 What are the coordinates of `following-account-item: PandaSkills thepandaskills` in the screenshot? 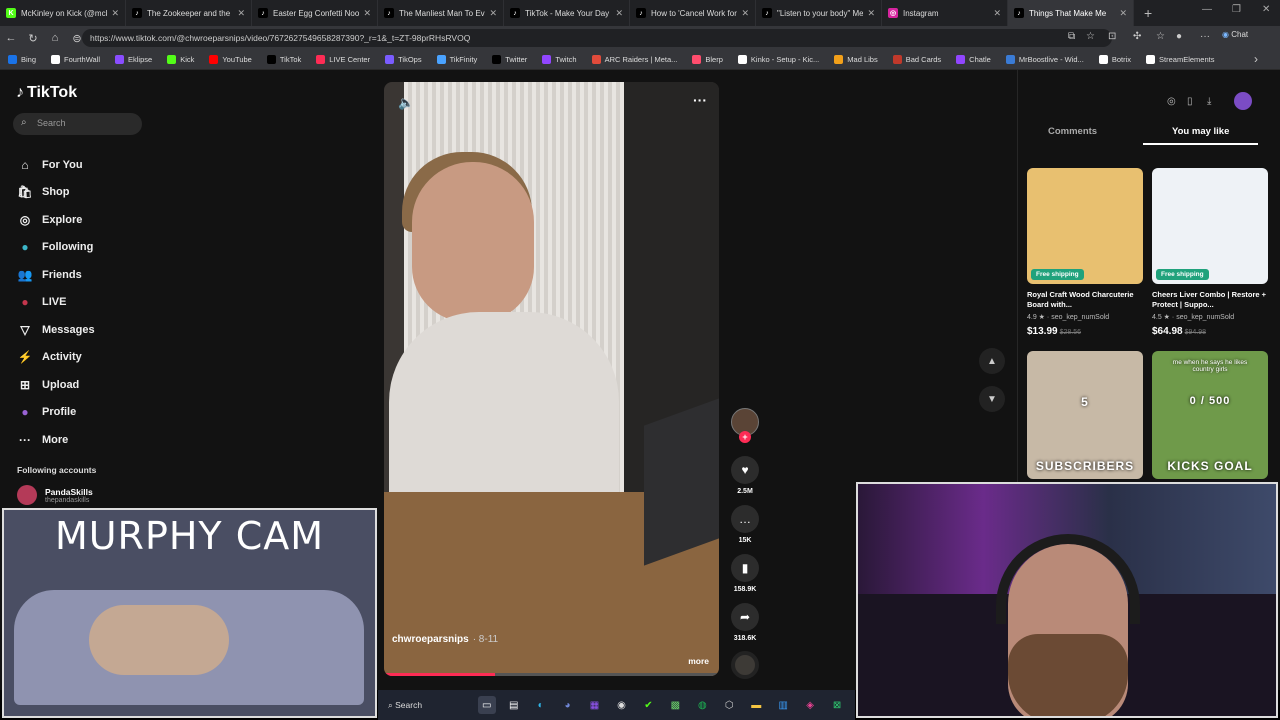 It's located at (55, 495).